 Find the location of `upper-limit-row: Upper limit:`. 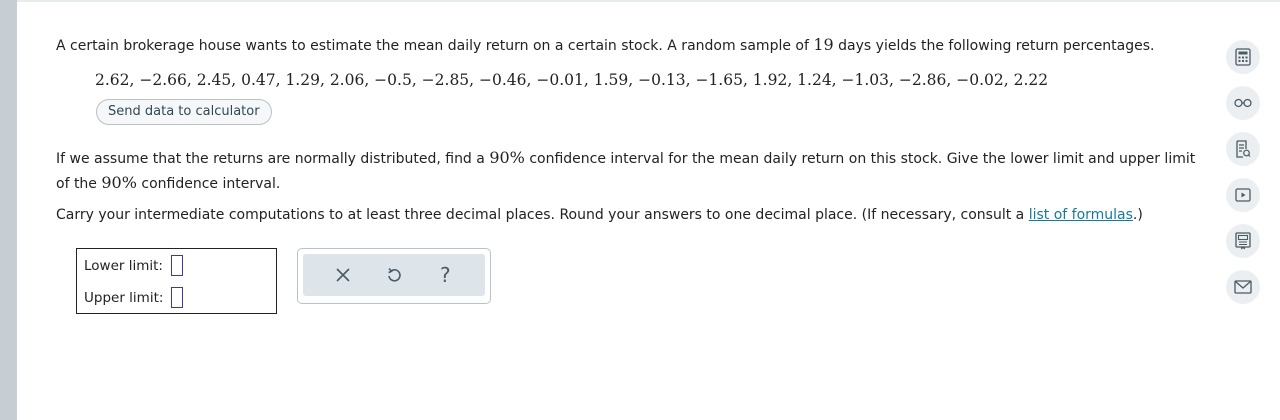

upper-limit-row: Upper limit: is located at coordinates (134, 297).